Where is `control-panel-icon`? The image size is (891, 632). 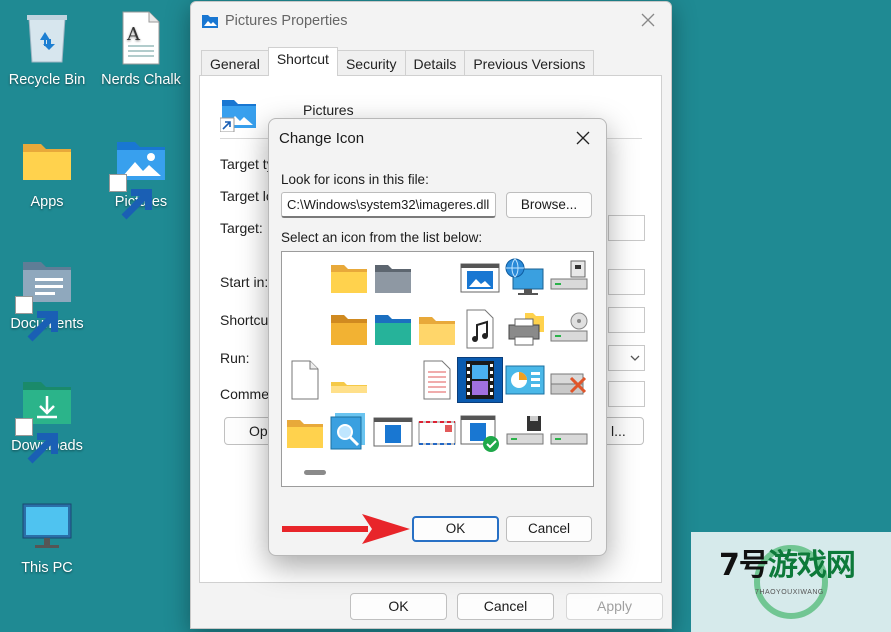 control-panel-icon is located at coordinates (525, 380).